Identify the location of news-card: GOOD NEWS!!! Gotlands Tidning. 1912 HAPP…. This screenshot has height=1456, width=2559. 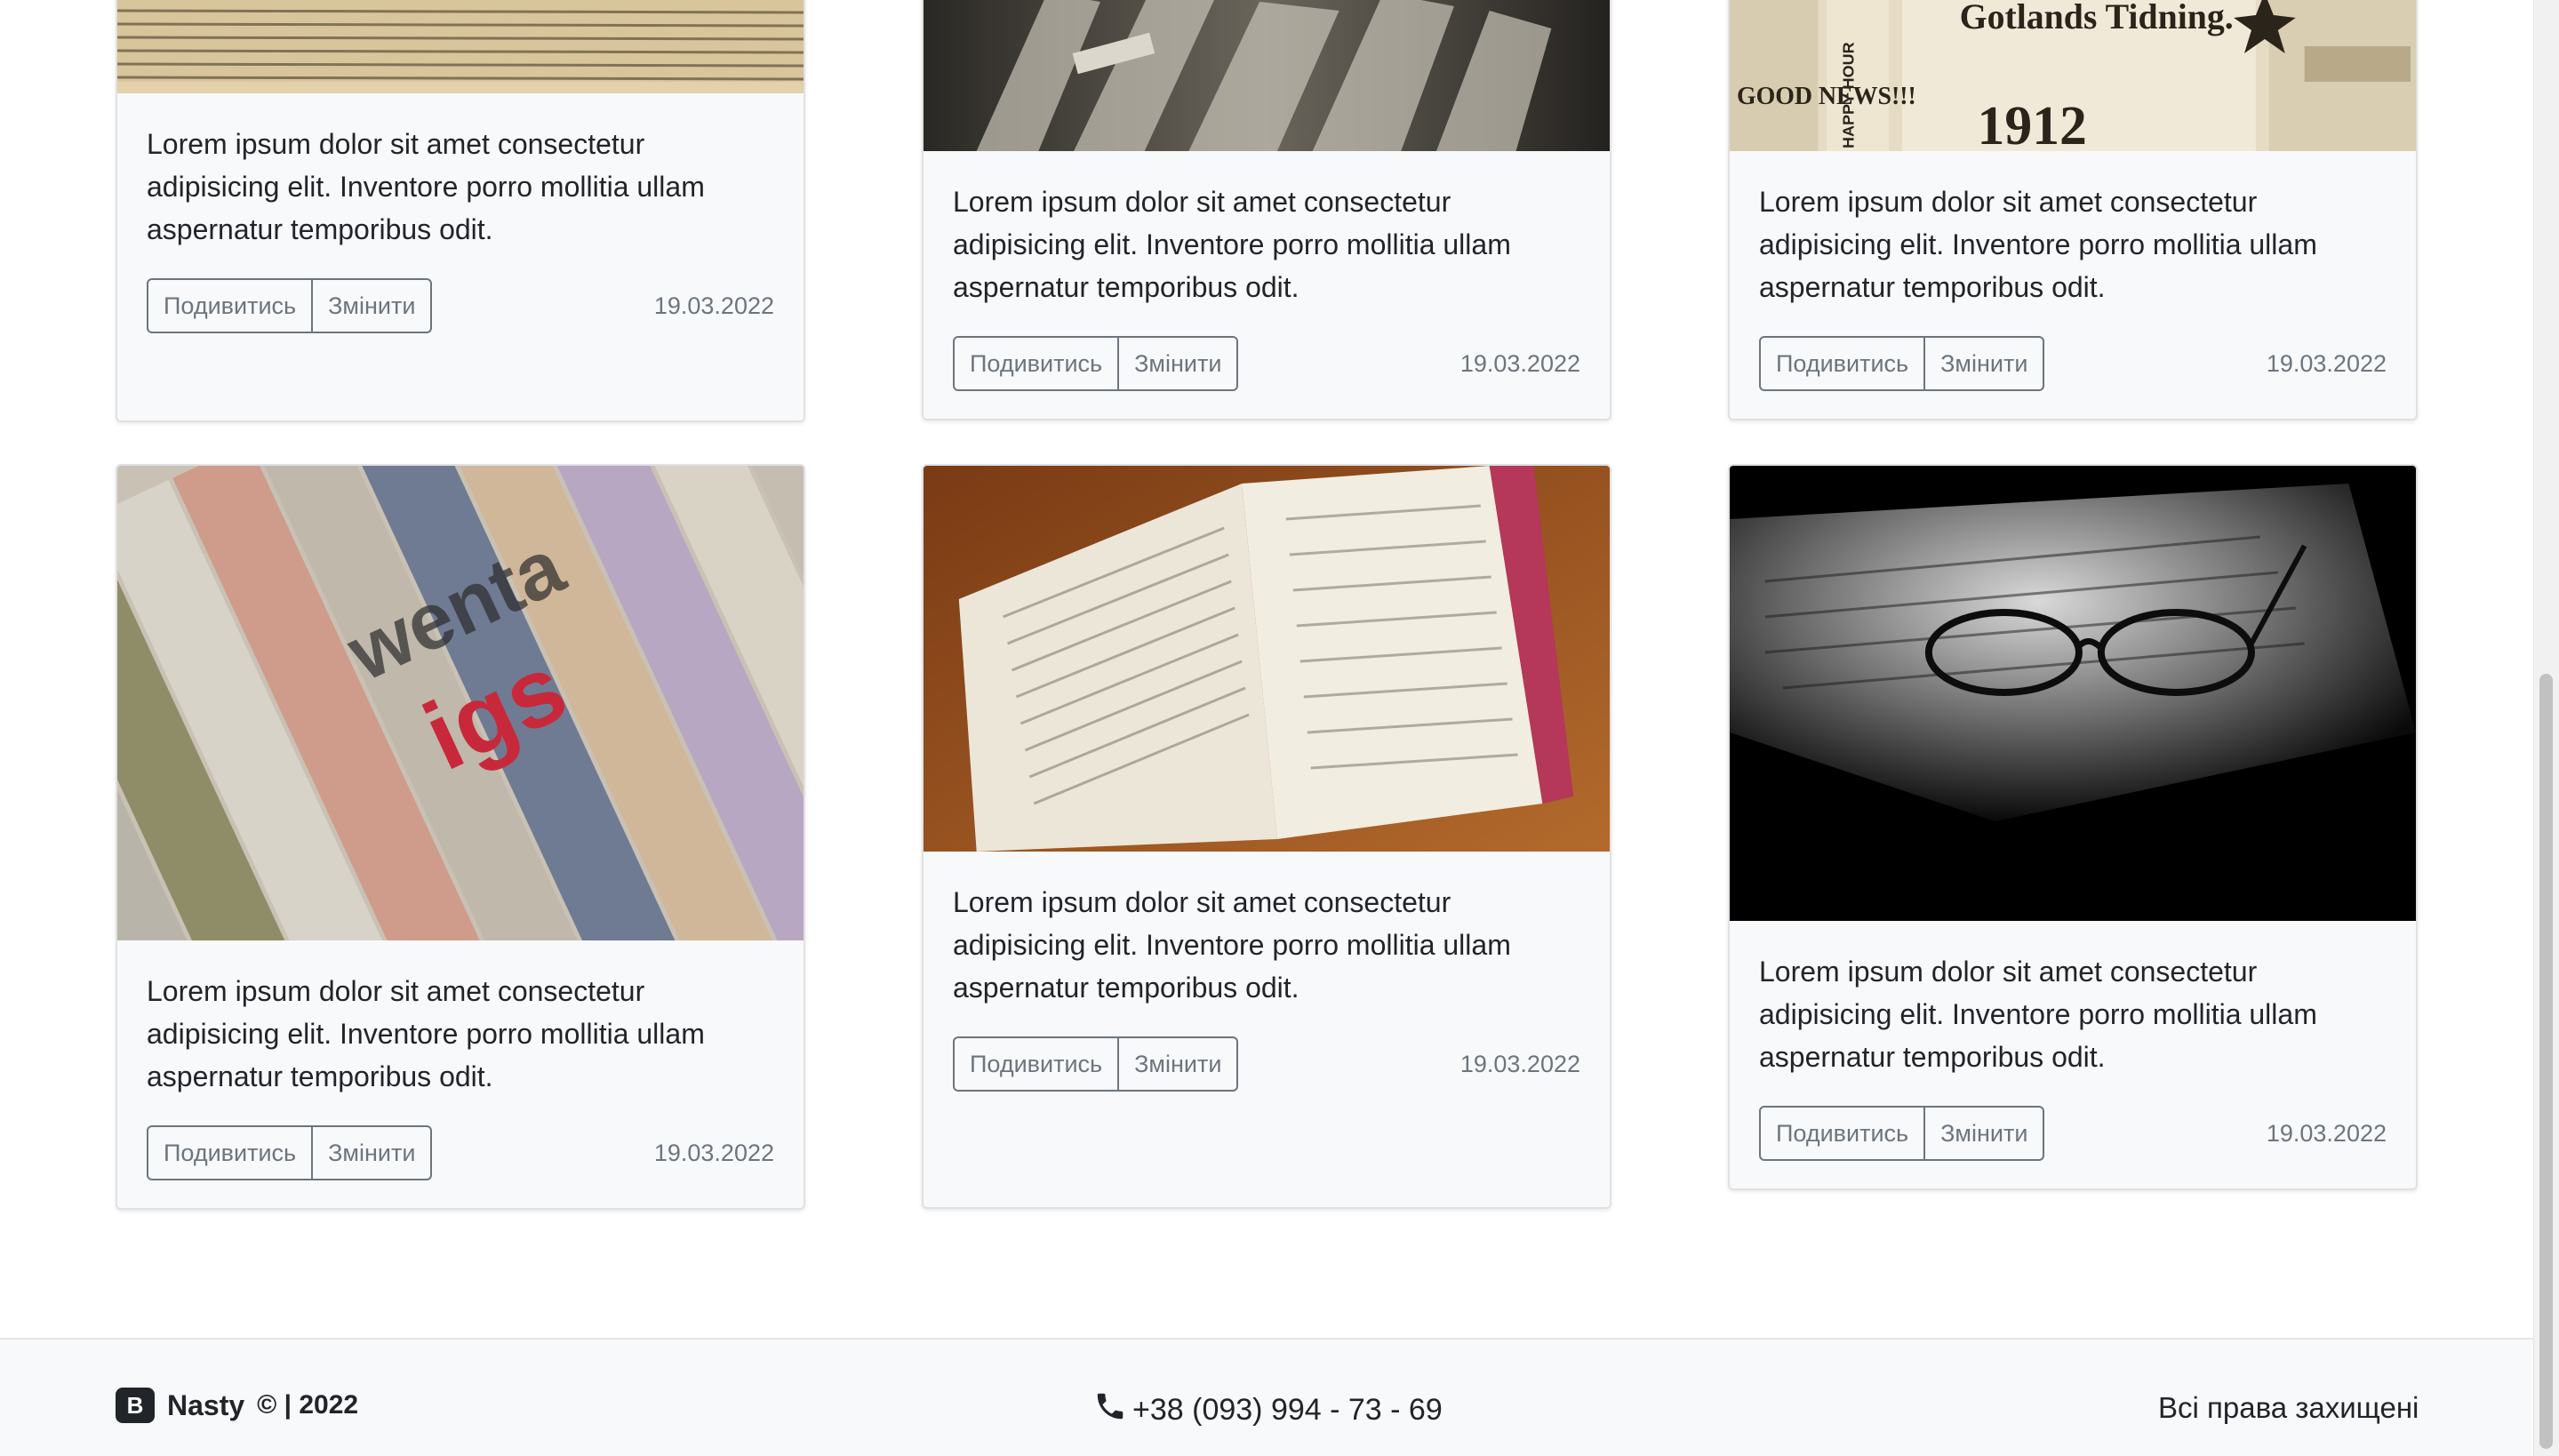
(2073, 210).